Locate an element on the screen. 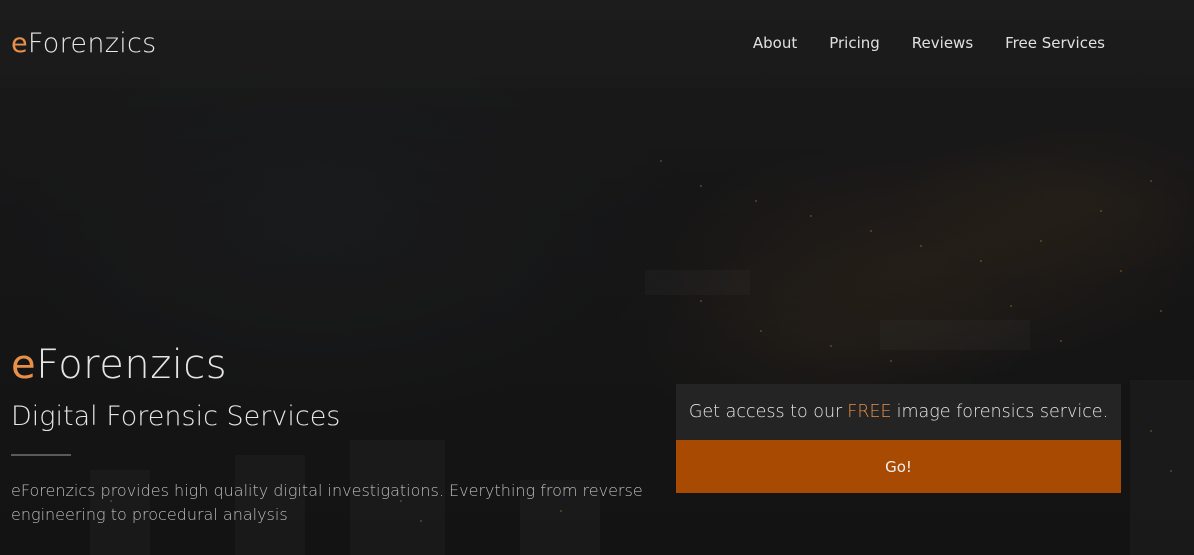 Image resolution: width=1194 pixels, height=555 pixels. nav-link-free-services: Free Services is located at coordinates (1055, 43).